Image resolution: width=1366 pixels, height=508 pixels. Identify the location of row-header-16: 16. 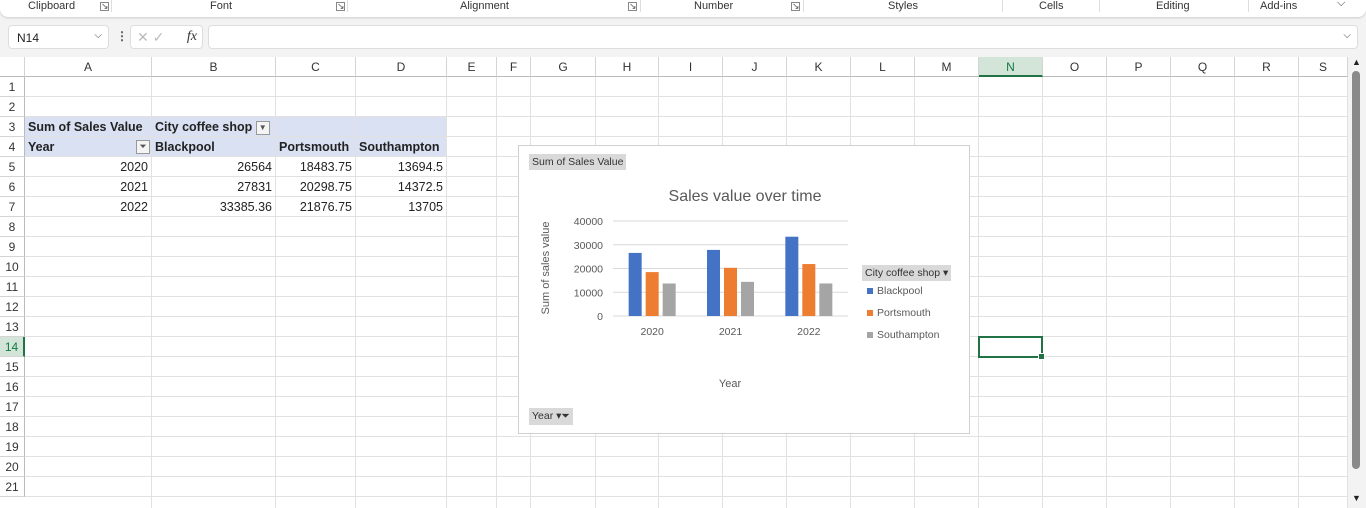
(12, 387).